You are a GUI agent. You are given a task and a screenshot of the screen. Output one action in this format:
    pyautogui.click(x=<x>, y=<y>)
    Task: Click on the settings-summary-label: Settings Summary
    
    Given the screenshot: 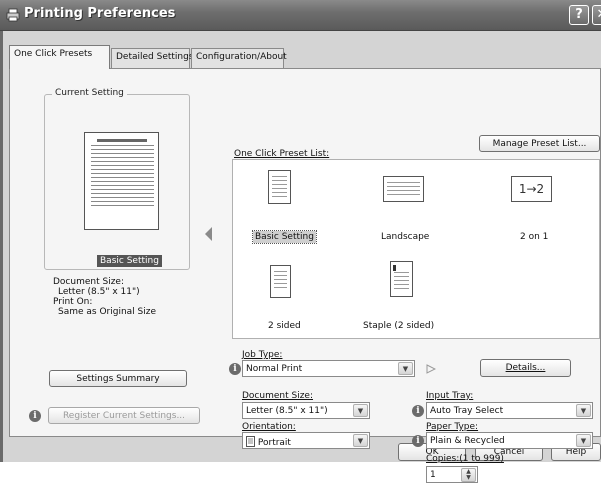 What is the action you would take?
    pyautogui.click(x=118, y=379)
    